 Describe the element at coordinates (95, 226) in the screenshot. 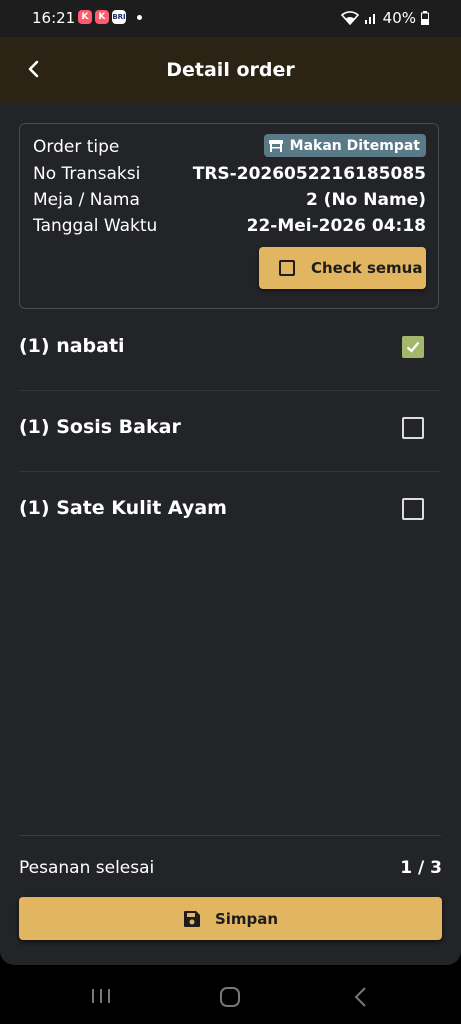

I see `datetime-label: Tanggal Waktu` at that location.